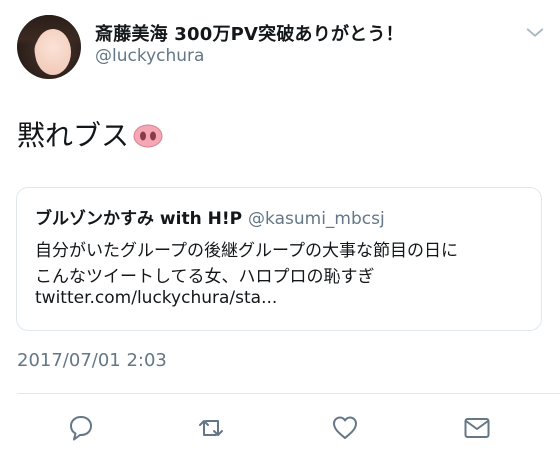 The width and height of the screenshot is (560, 461). I want to click on quoted-display-name: ブルゾンかすみ with H!P, so click(139, 219).